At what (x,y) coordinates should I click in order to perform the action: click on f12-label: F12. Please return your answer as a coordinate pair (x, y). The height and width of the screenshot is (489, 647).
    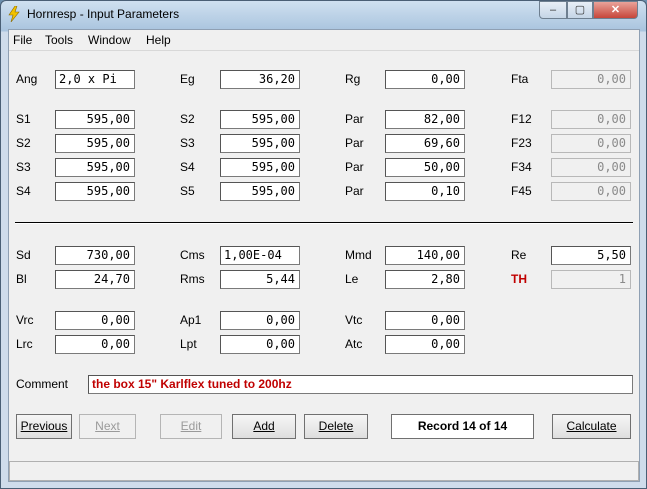
    Looking at the image, I should click on (521, 119).